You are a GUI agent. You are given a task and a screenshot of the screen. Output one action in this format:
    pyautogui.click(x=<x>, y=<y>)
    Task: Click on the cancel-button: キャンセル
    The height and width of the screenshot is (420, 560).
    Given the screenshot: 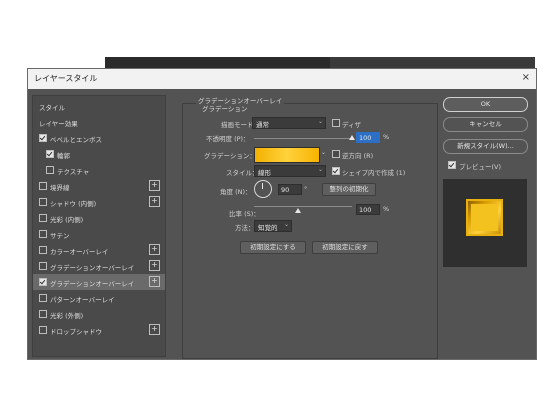 What is the action you would take?
    pyautogui.click(x=485, y=124)
    